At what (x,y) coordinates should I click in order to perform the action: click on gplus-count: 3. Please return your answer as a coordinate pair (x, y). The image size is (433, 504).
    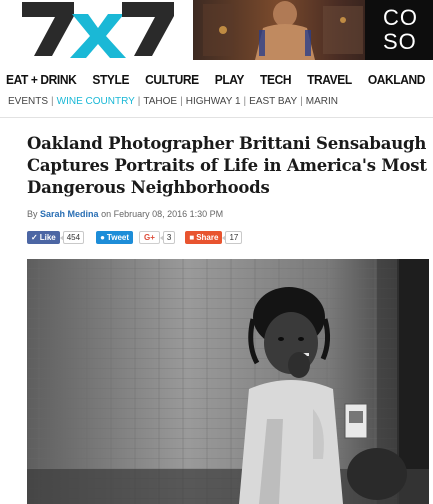
    Looking at the image, I should click on (167, 237).